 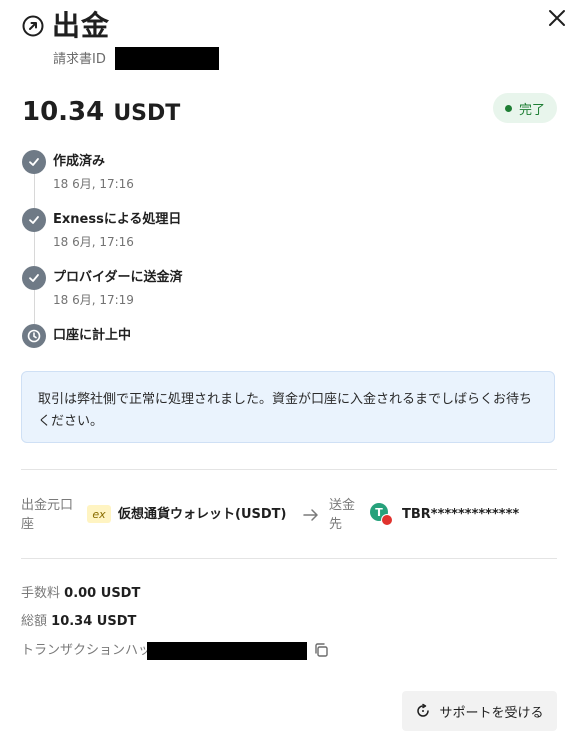 I want to click on hash-redacted, so click(x=227, y=651).